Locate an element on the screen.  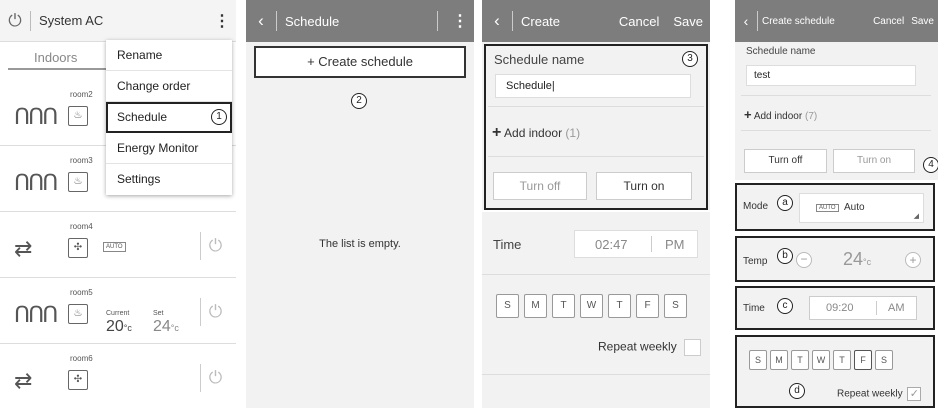
mode-label: Mode is located at coordinates (756, 206).